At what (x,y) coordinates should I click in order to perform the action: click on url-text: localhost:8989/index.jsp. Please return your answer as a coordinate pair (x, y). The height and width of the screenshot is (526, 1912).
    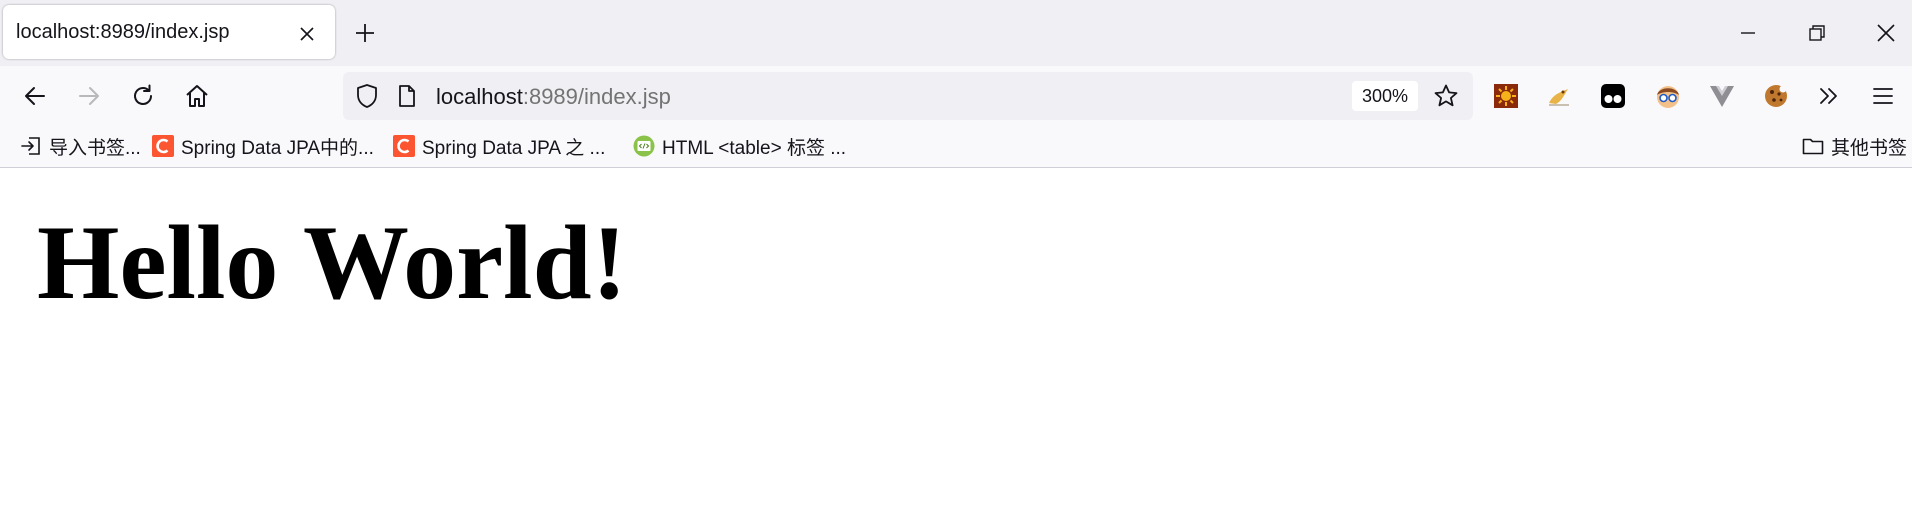
    Looking at the image, I should click on (553, 97).